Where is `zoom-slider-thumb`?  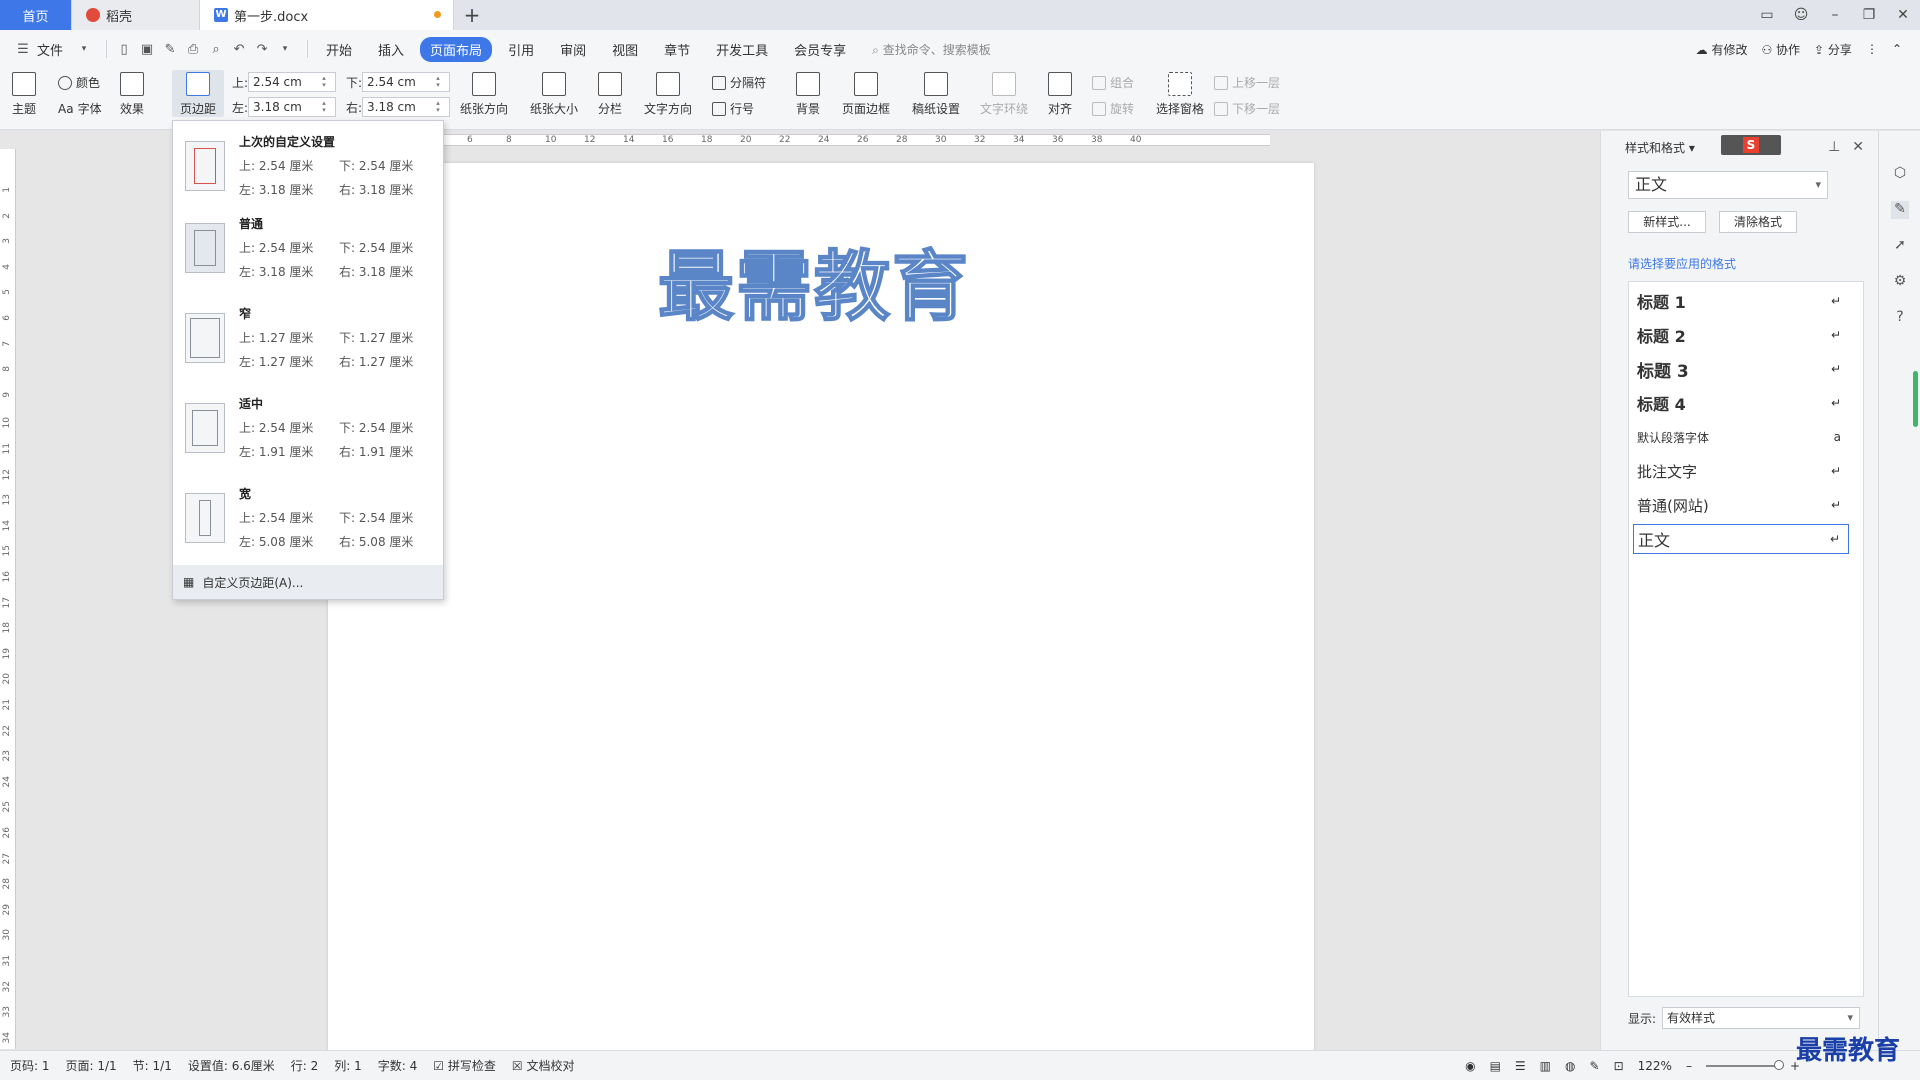
zoom-slider-thumb is located at coordinates (1778, 1064).